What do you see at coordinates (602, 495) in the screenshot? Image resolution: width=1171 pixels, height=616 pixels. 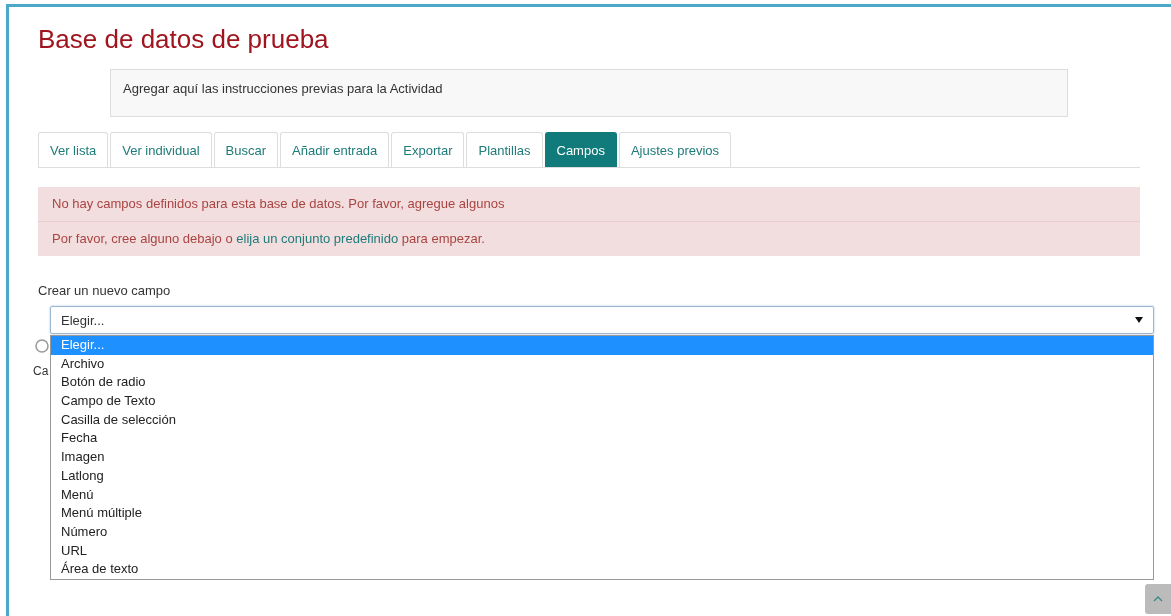 I see `dropdown-option: Menú` at bounding box center [602, 495].